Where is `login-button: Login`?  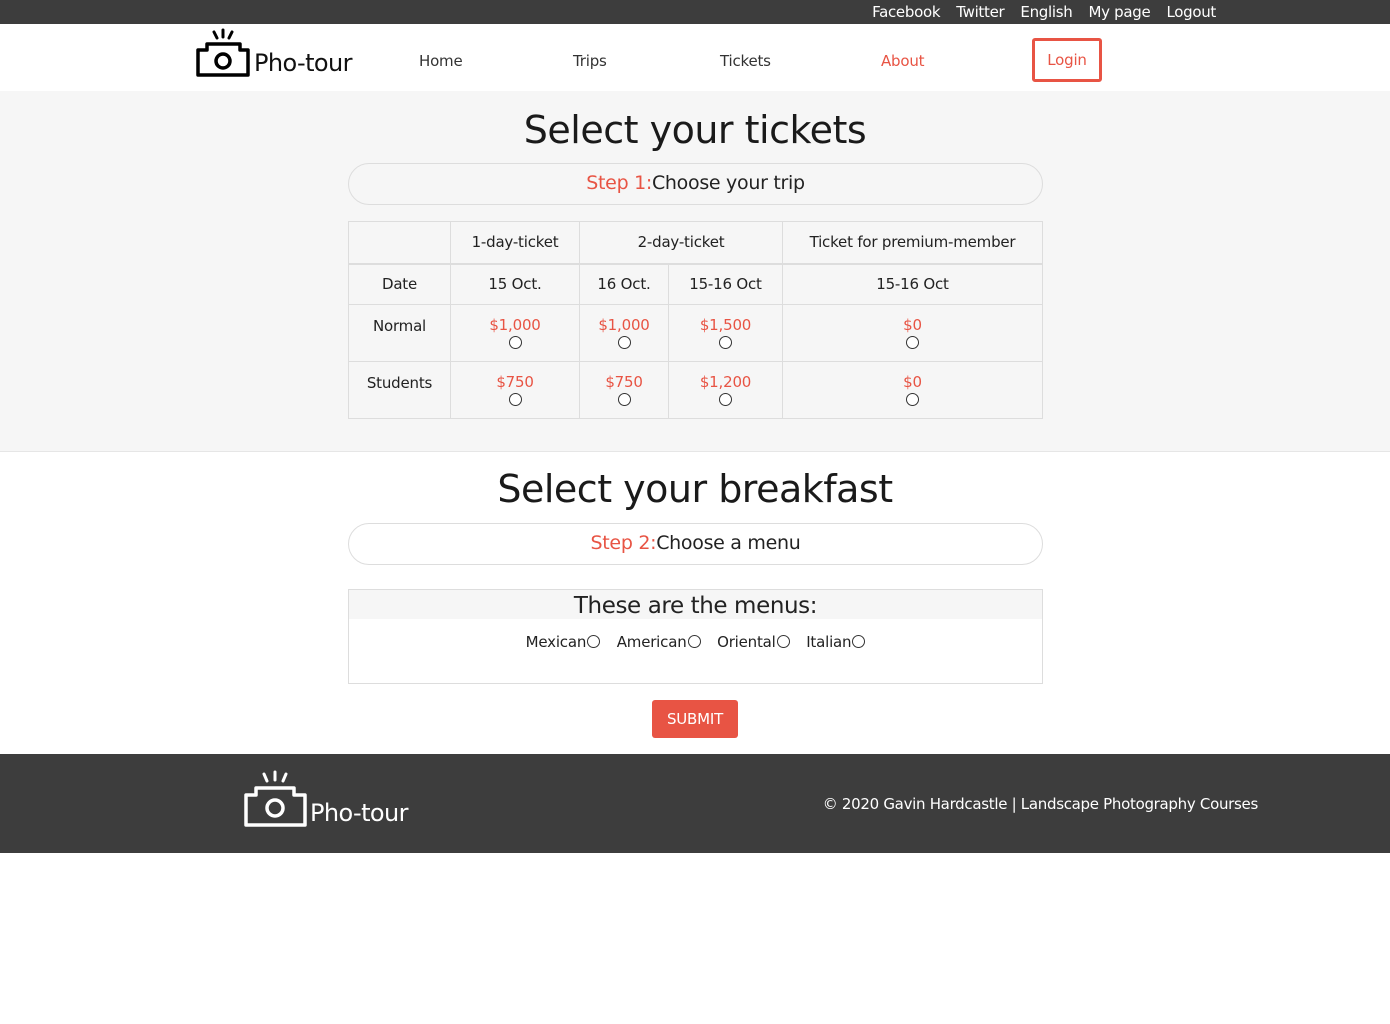 login-button: Login is located at coordinates (1067, 60).